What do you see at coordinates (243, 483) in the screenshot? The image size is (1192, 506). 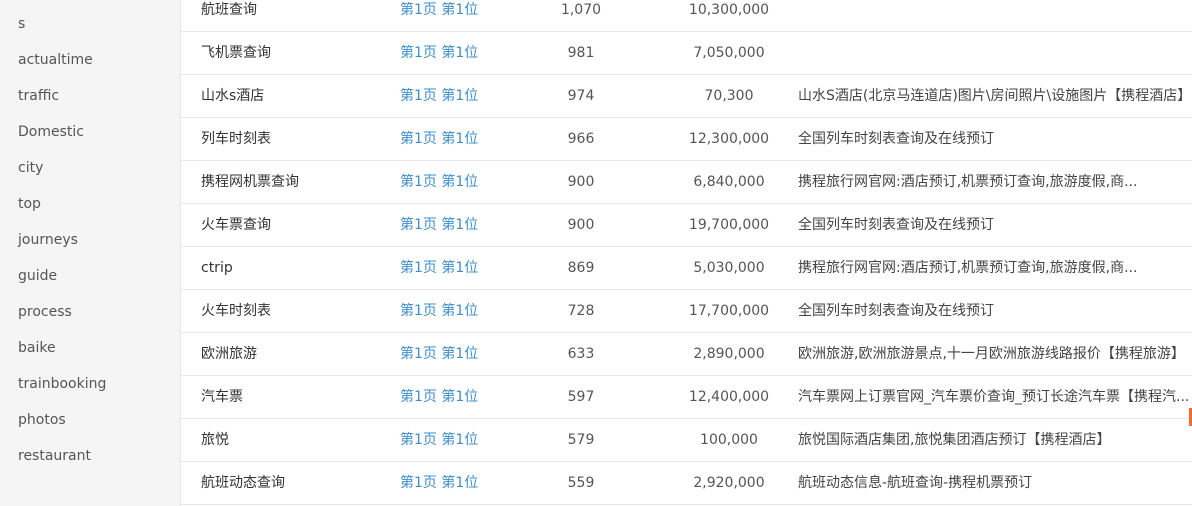 I see `keyword-cell: 航班动态查询` at bounding box center [243, 483].